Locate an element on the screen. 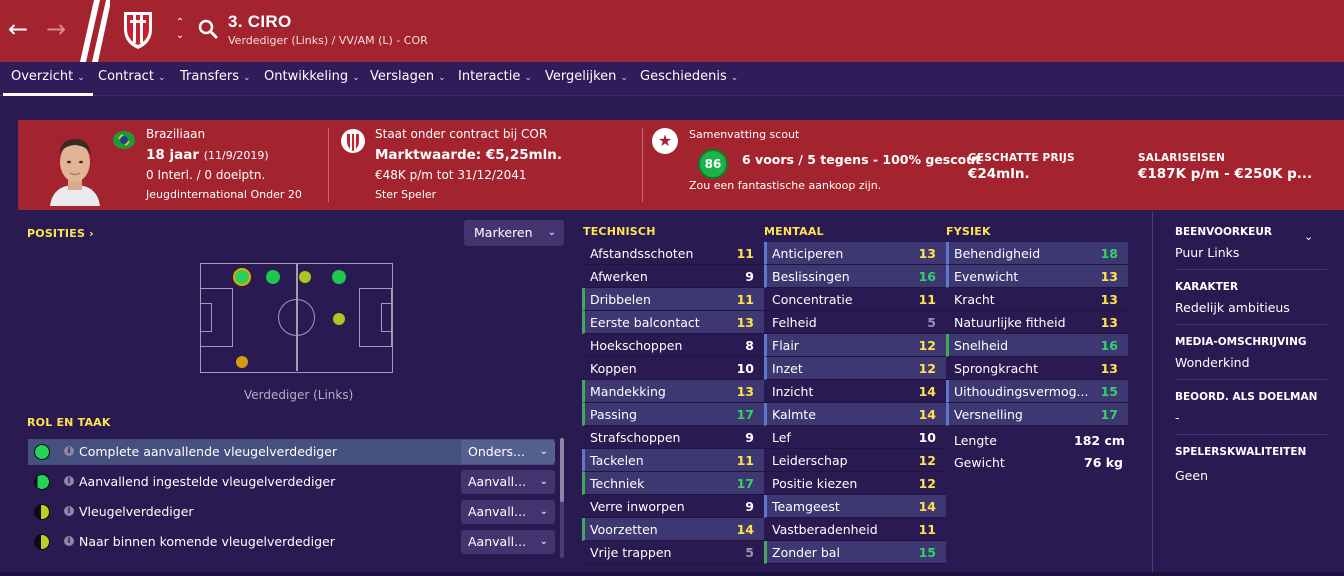 Image resolution: width=1344 pixels, height=576 pixels. attribute-name: Strafschoppen is located at coordinates (635, 437).